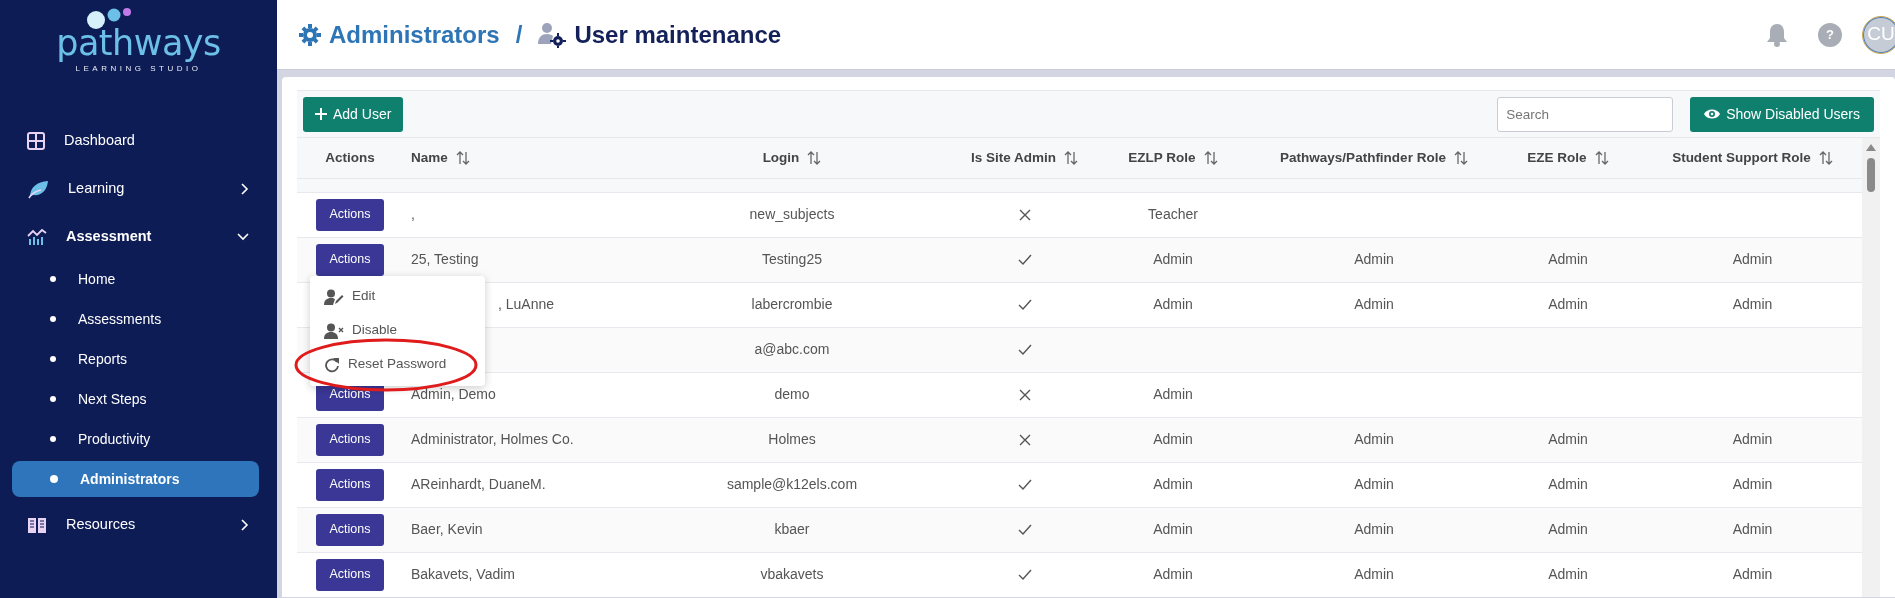  I want to click on login-text: vbakavets, so click(792, 574).